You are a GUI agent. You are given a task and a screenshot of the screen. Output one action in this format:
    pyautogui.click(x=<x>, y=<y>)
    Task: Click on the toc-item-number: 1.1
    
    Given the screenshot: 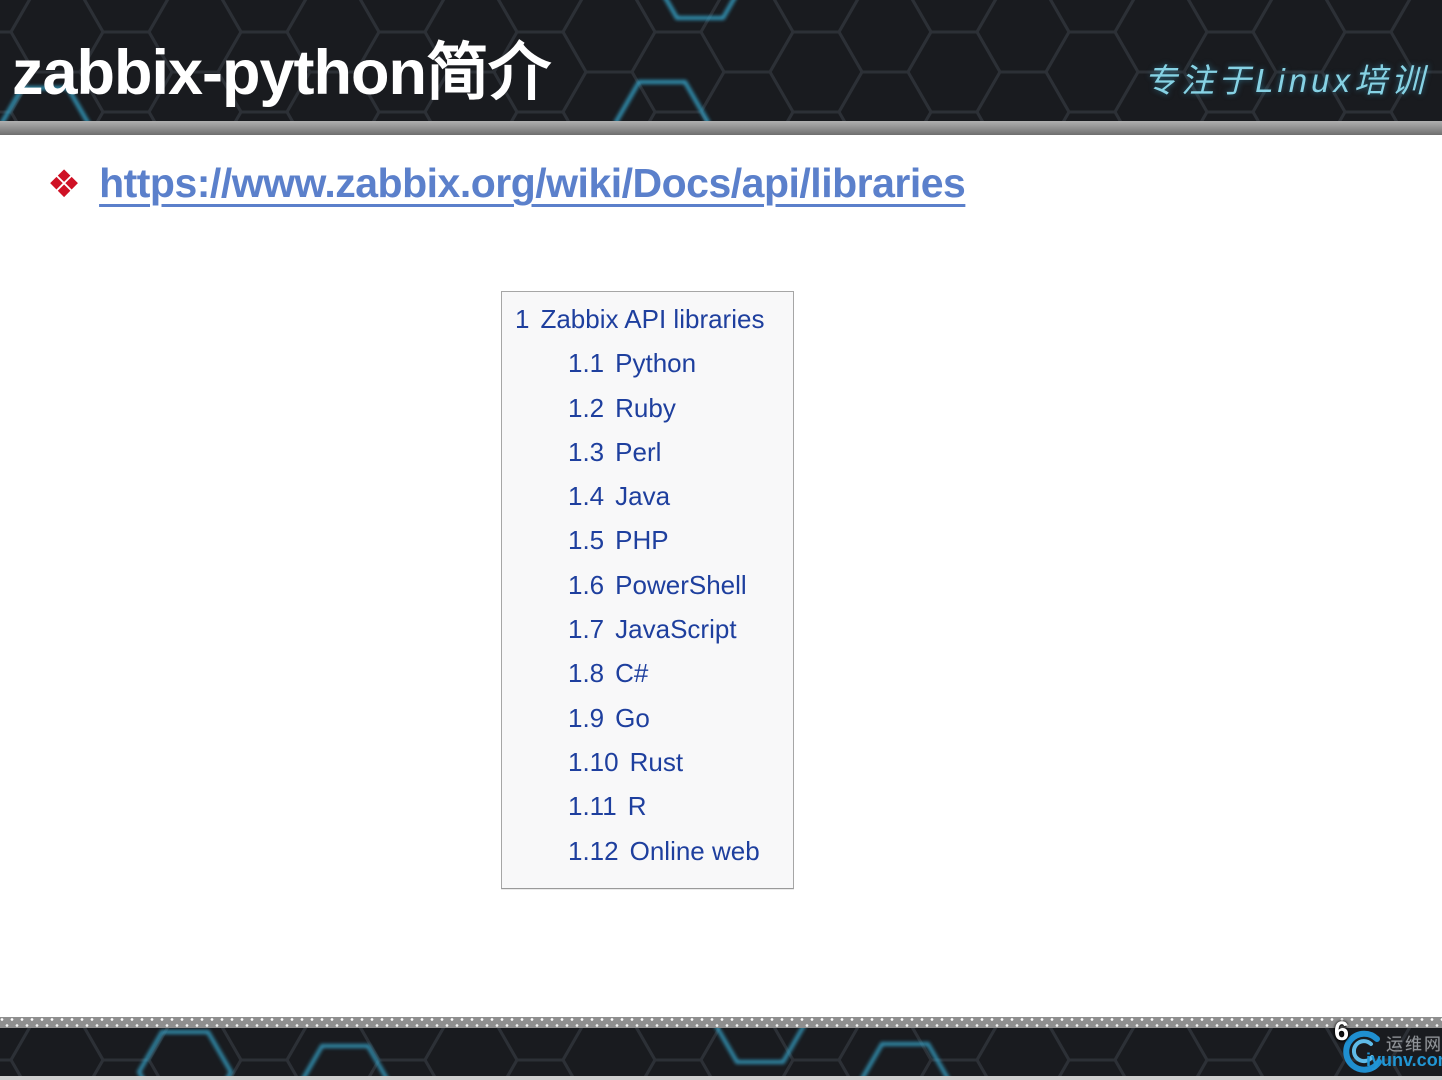 What is the action you would take?
    pyautogui.click(x=586, y=363)
    